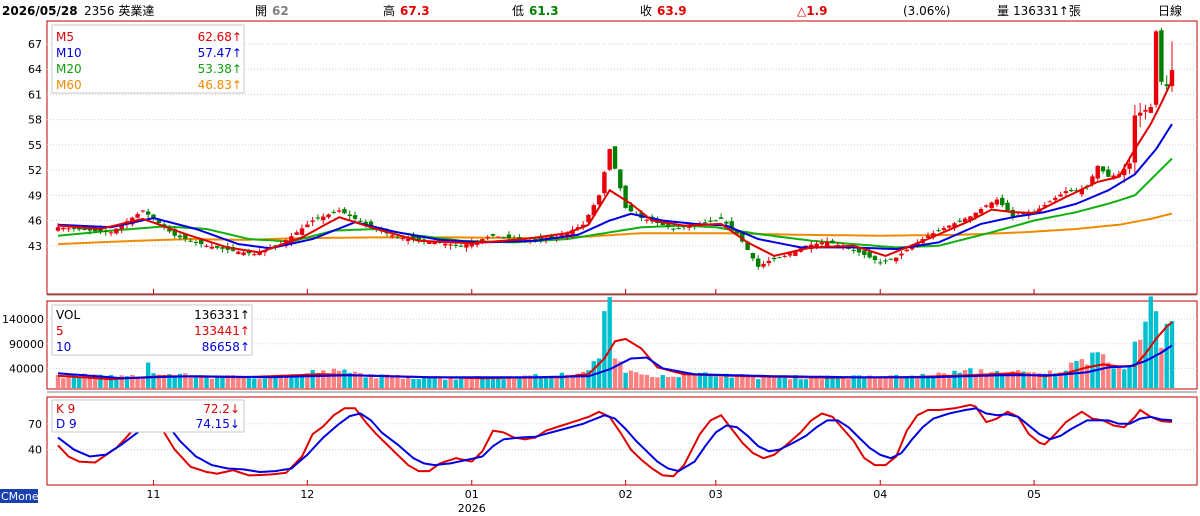 The width and height of the screenshot is (1200, 516). Describe the element at coordinates (261, 11) in the screenshot. I see `header-open-label: 開` at that location.